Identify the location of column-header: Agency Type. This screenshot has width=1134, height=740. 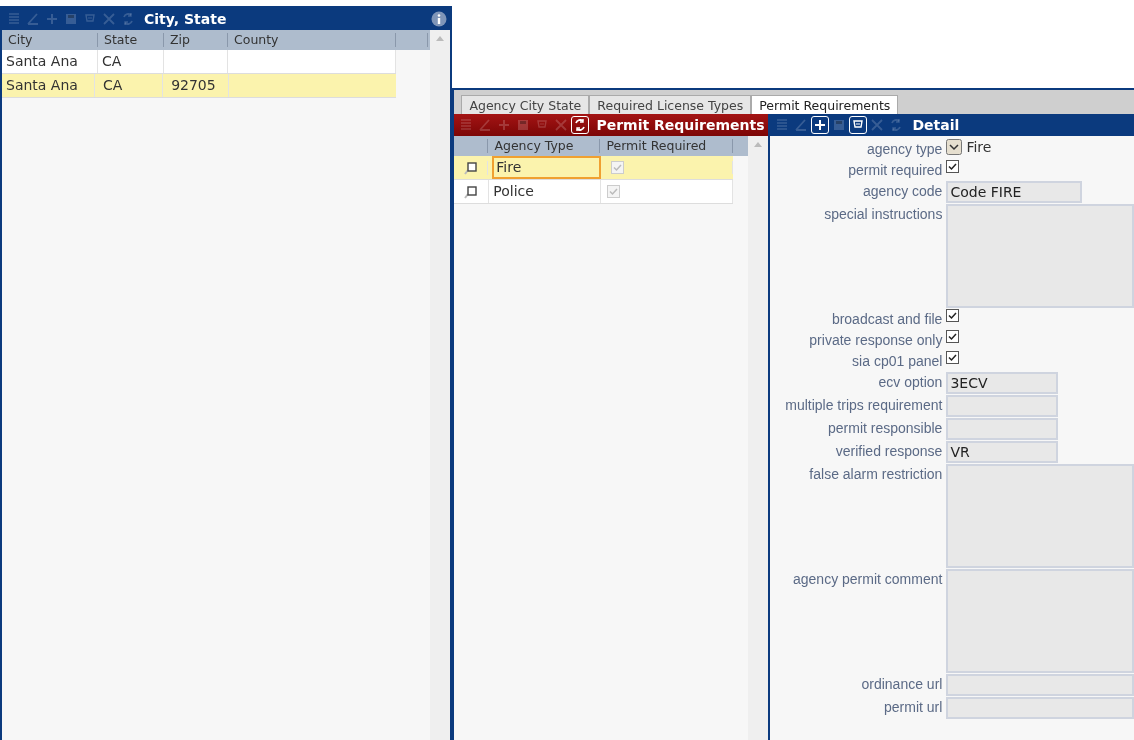
(544, 146).